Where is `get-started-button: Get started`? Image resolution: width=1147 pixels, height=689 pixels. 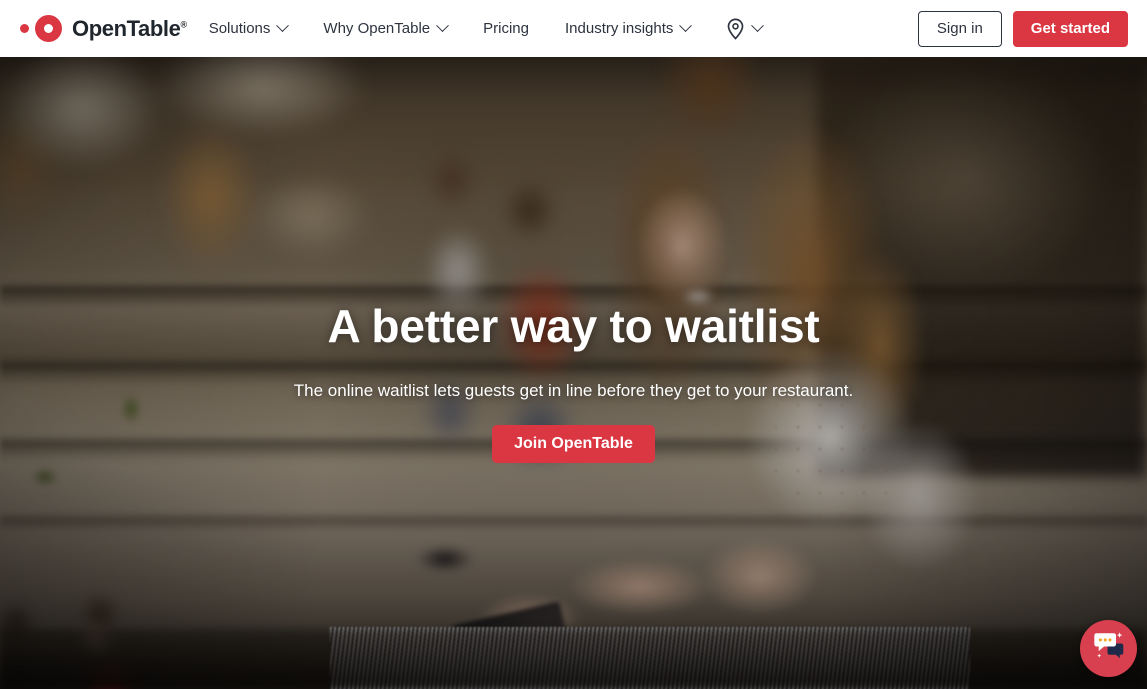
get-started-button: Get started is located at coordinates (1070, 28).